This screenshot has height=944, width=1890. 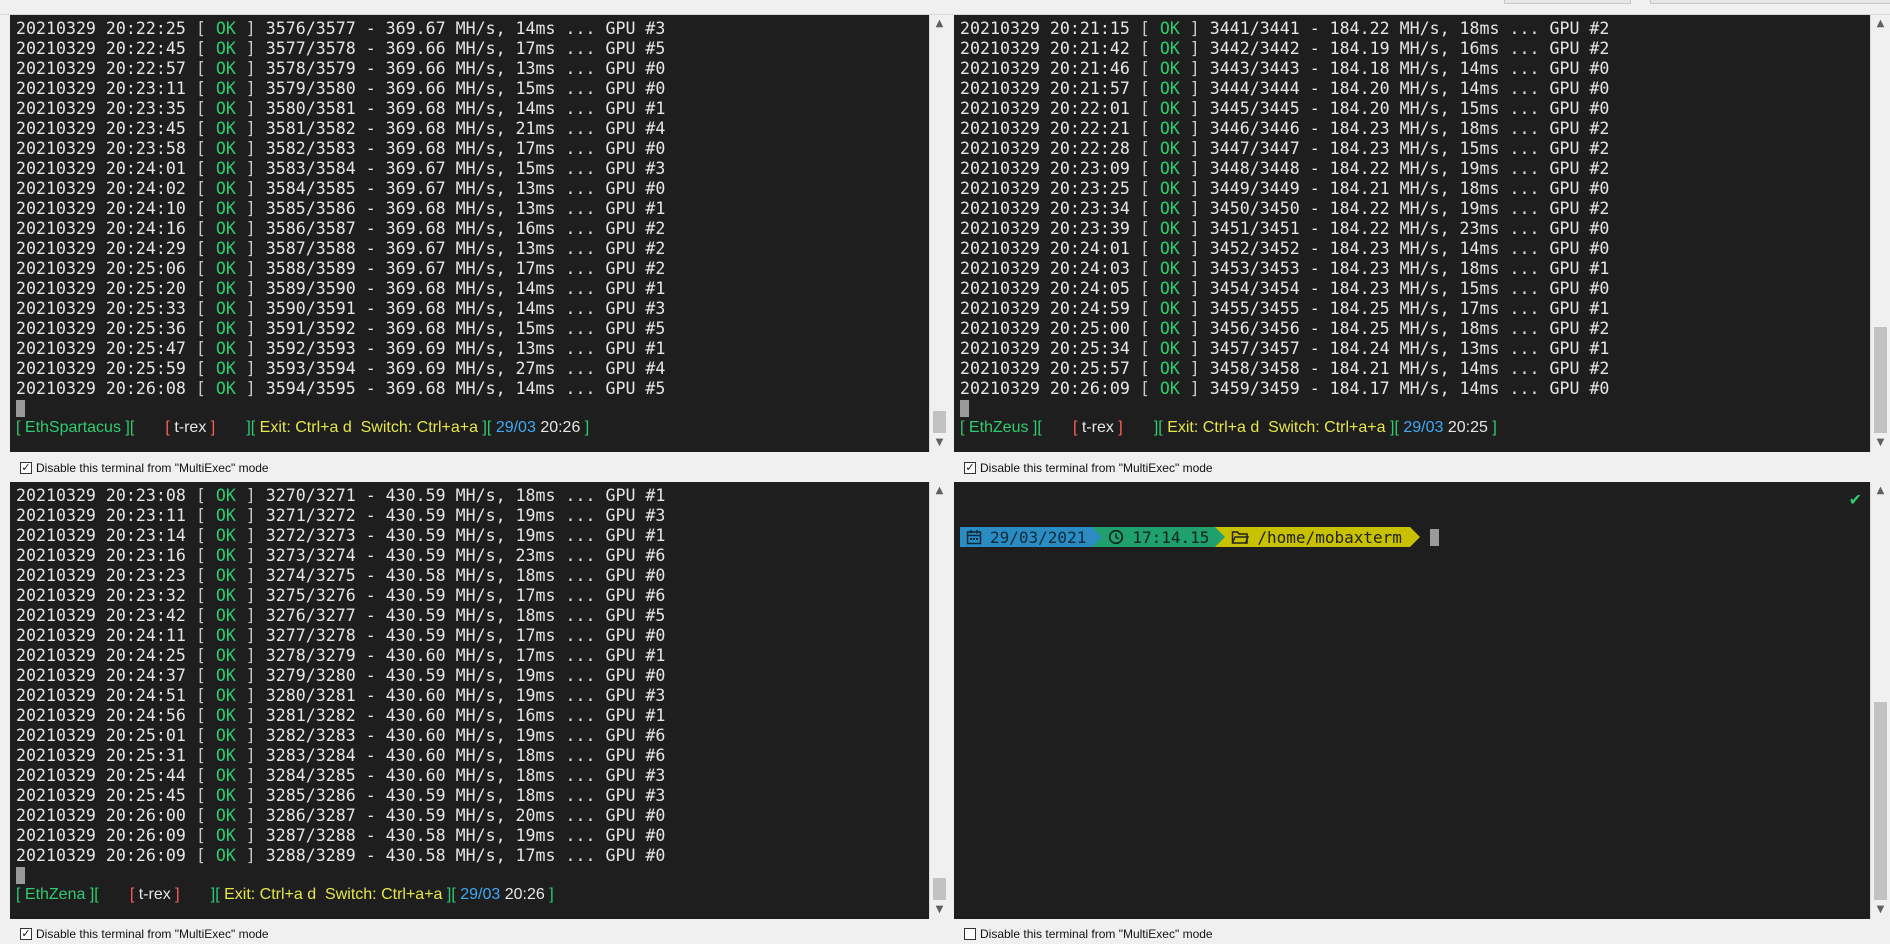 I want to click on log-message: 3583/3584 - 369.67 MH/s, 15ms ... GPU #3, so click(x=465, y=168).